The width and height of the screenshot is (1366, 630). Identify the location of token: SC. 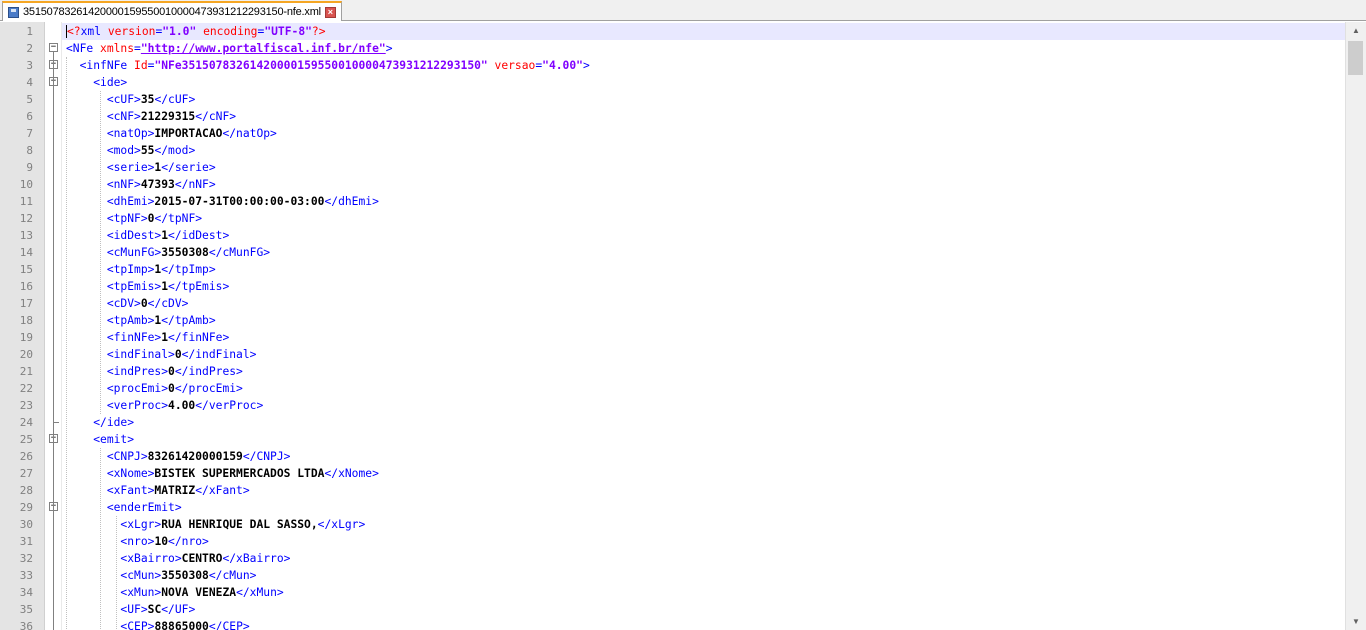
(154, 609).